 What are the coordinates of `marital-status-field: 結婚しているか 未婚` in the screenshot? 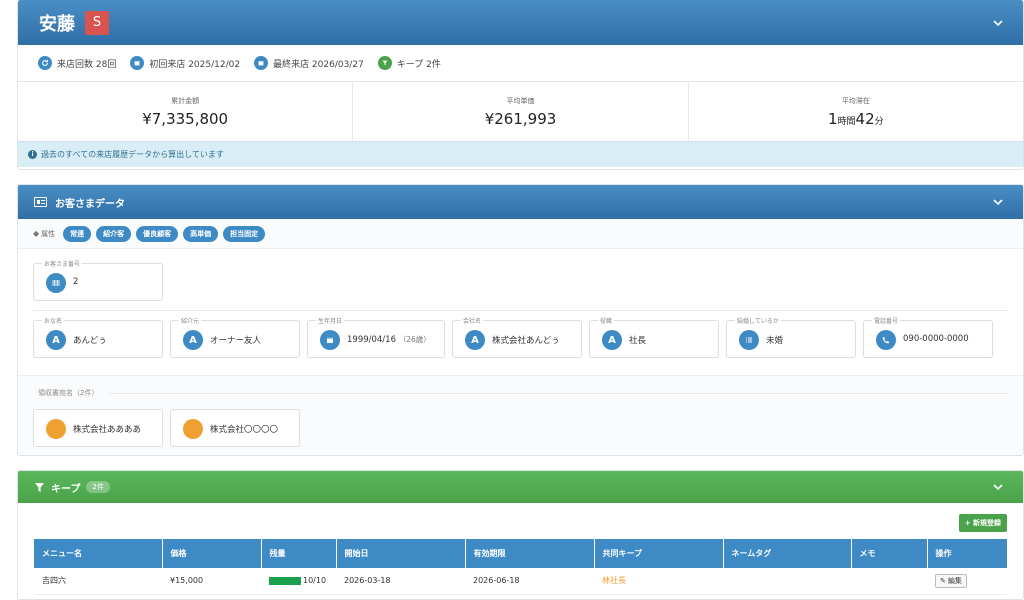 It's located at (791, 337).